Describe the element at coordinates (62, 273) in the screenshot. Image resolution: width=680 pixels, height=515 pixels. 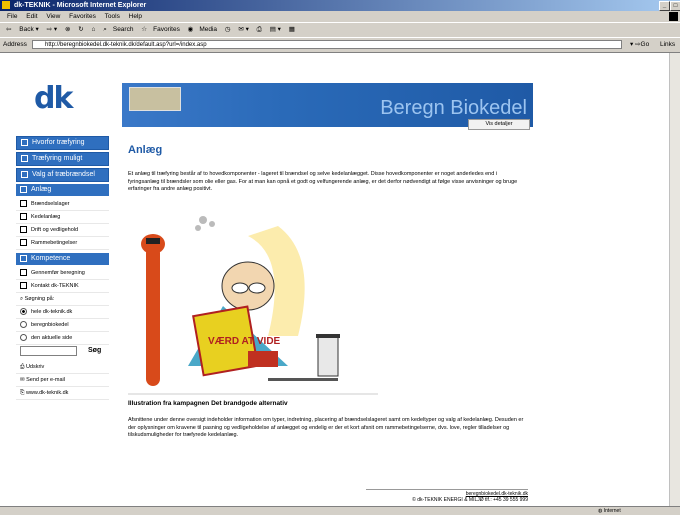
I see `nav-gennemfoer-beregning: Gennemfør beregning` at that location.